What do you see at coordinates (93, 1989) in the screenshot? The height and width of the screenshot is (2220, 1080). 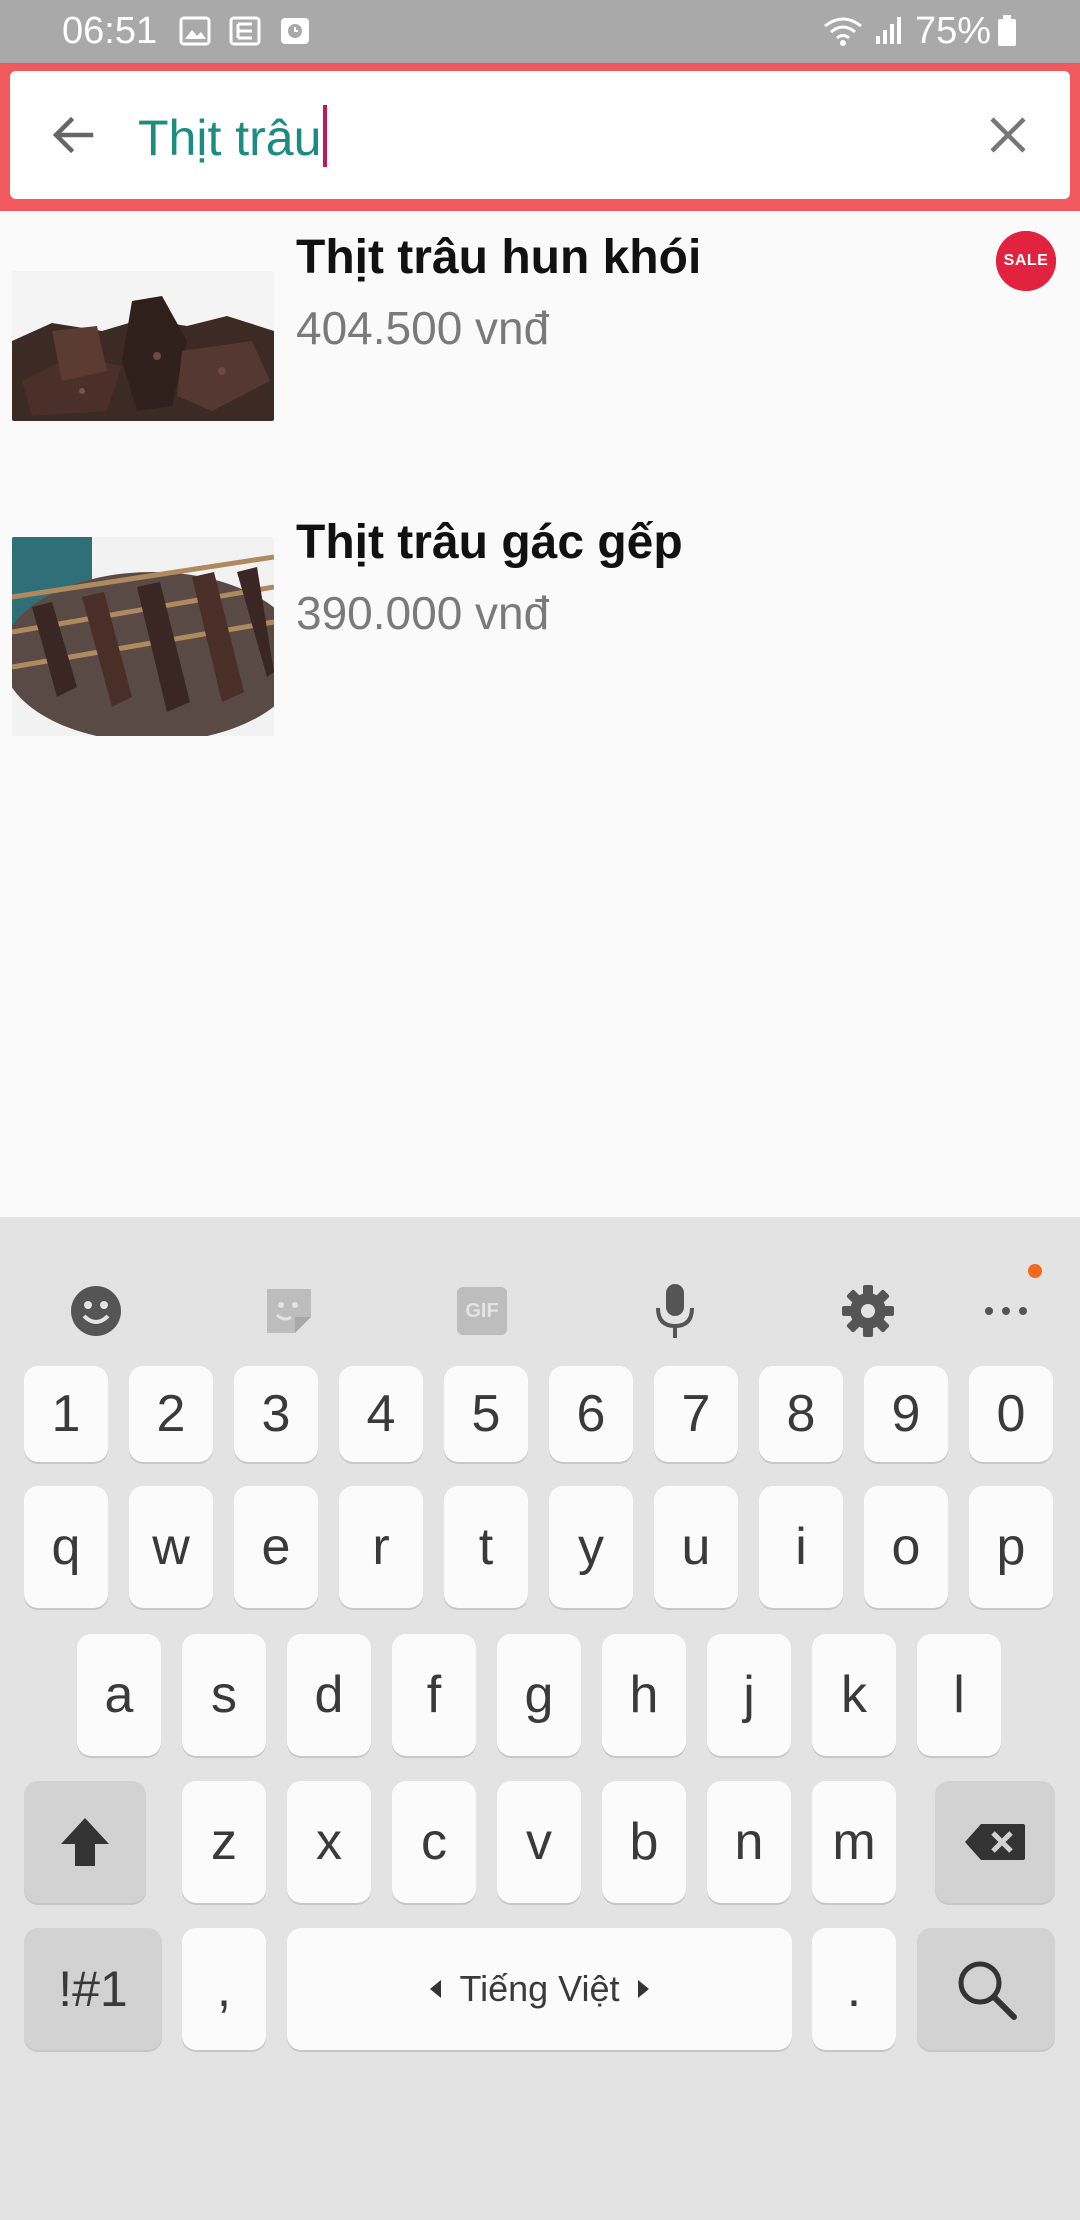 I see `symbols-key: !#1` at bounding box center [93, 1989].